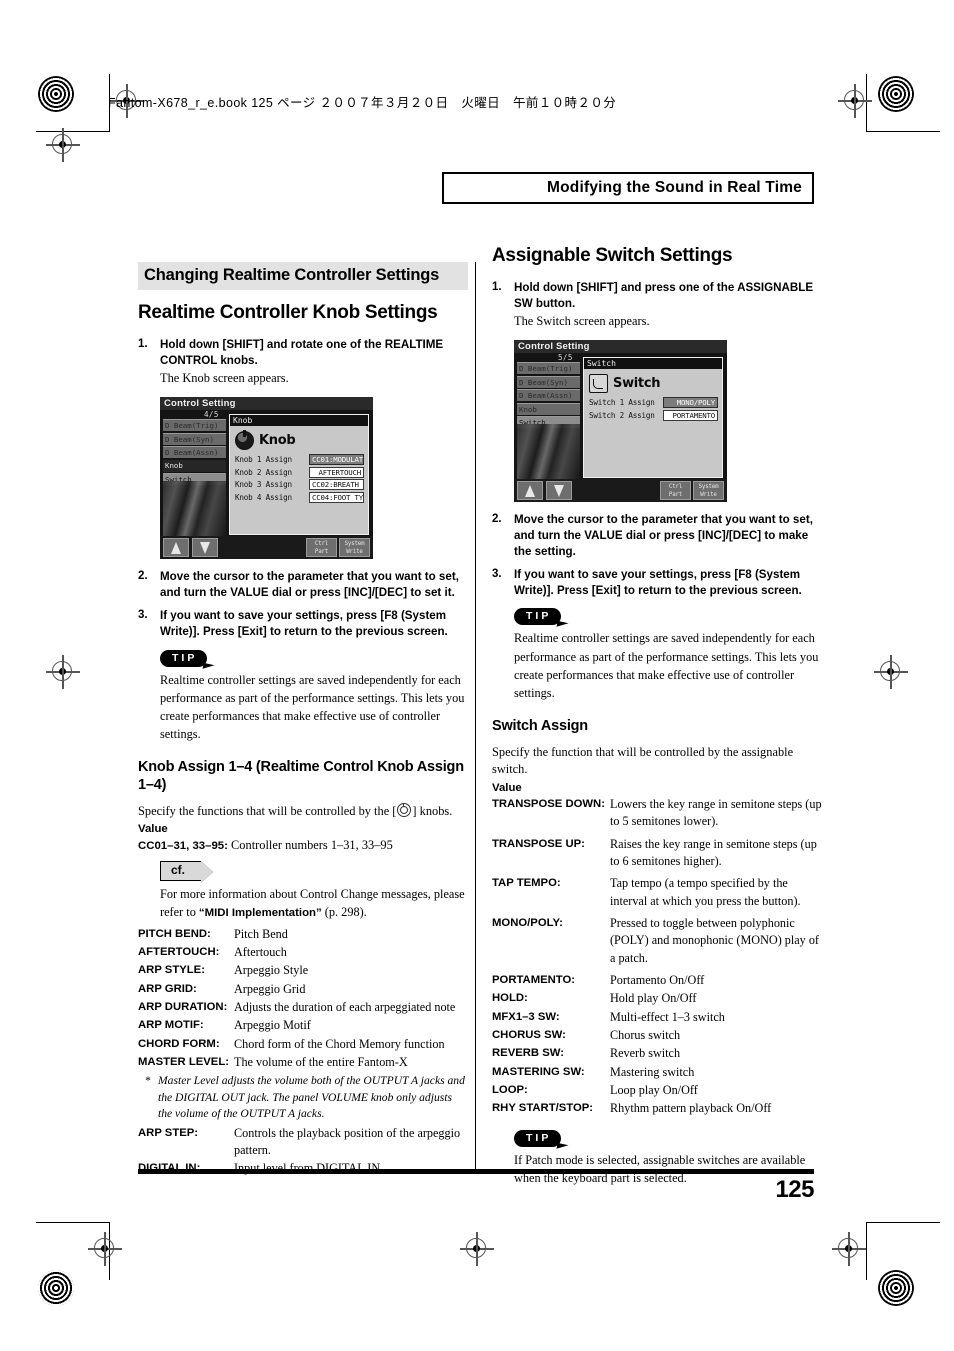 Image resolution: width=954 pixels, height=1351 pixels. What do you see at coordinates (653, 364) in the screenshot?
I see `lcd-switch-panel-header: Switch` at bounding box center [653, 364].